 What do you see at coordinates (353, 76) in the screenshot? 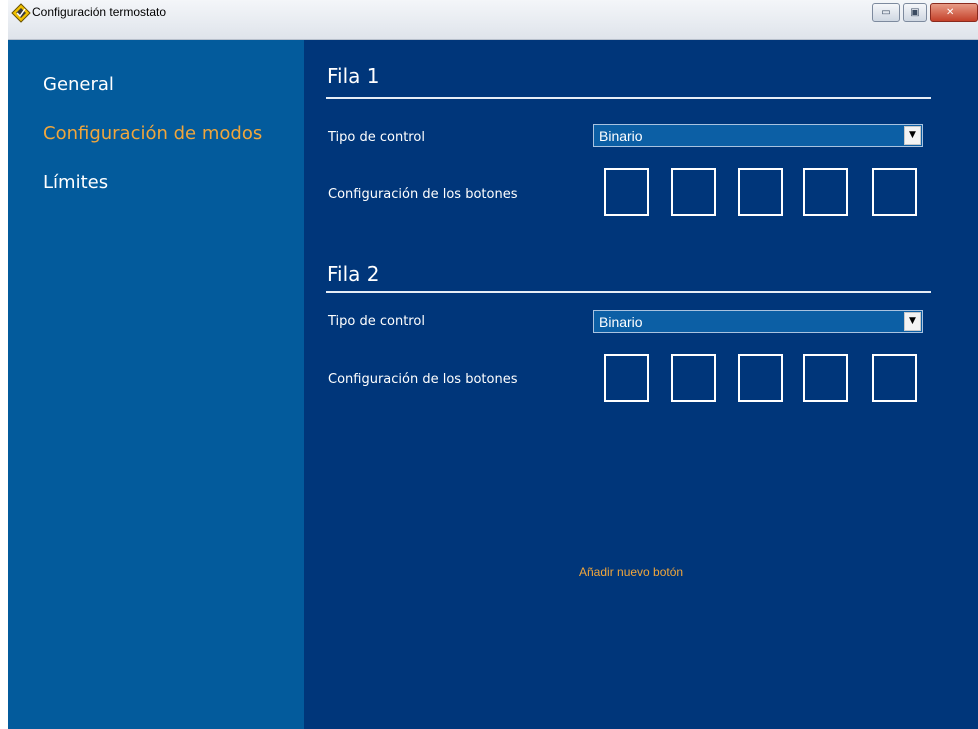
I see `row-1-title: Fila 1` at bounding box center [353, 76].